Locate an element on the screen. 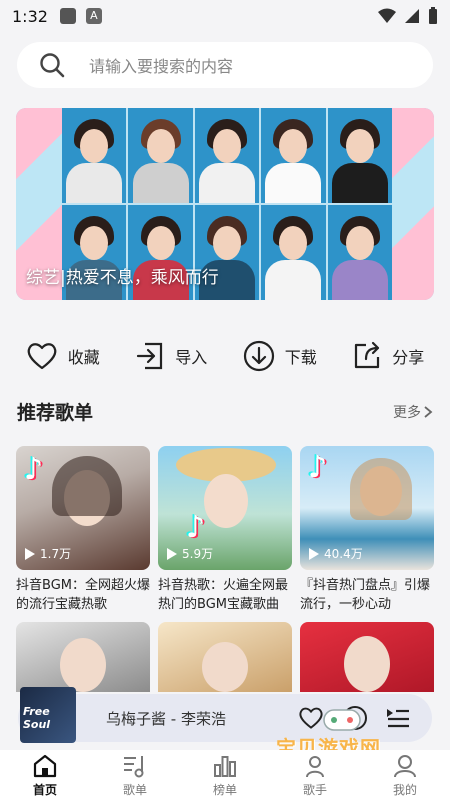 The width and height of the screenshot is (450, 800). tab-mine: 我的 is located at coordinates (405, 775).